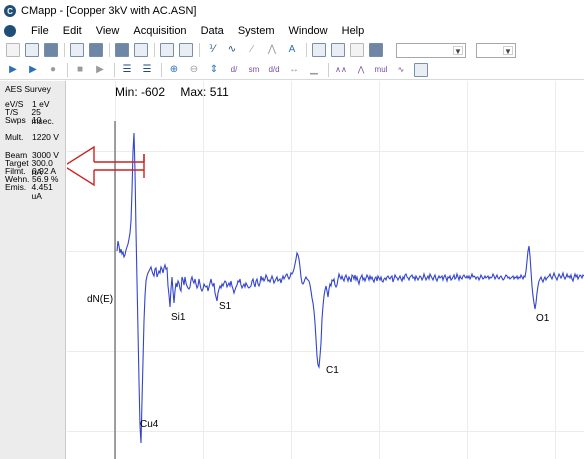 This screenshot has height=459, width=584. Describe the element at coordinates (37, 120) in the screenshot. I see `param-value: 10` at that location.